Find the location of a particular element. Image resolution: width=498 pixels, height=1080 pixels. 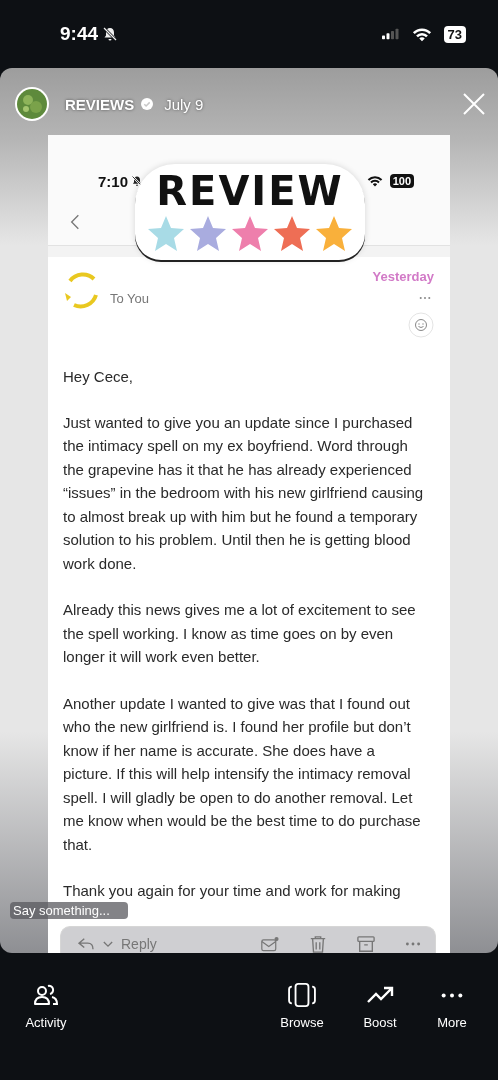

email-paragraph: Thank you again for your time and work for making is located at coordinates (232, 891).